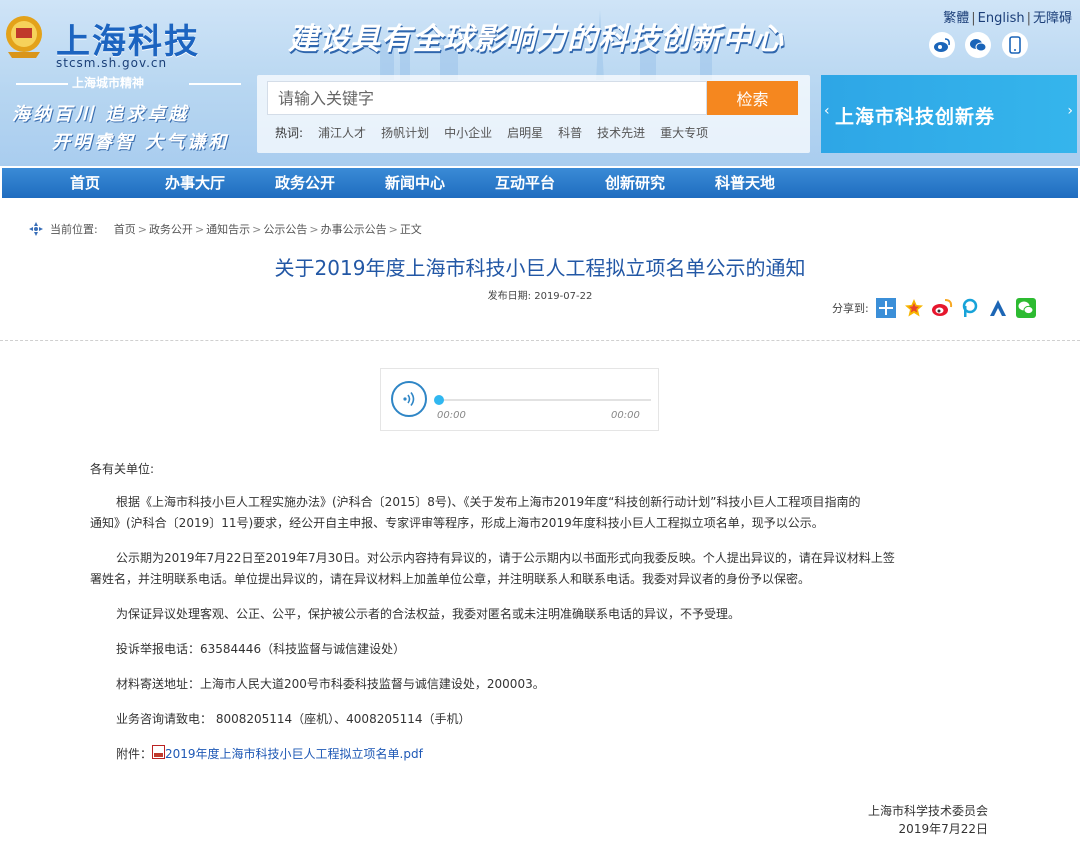 Image resolution: width=1080 pixels, height=846 pixels. What do you see at coordinates (439, 400) in the screenshot?
I see `audio-progress-knob` at bounding box center [439, 400].